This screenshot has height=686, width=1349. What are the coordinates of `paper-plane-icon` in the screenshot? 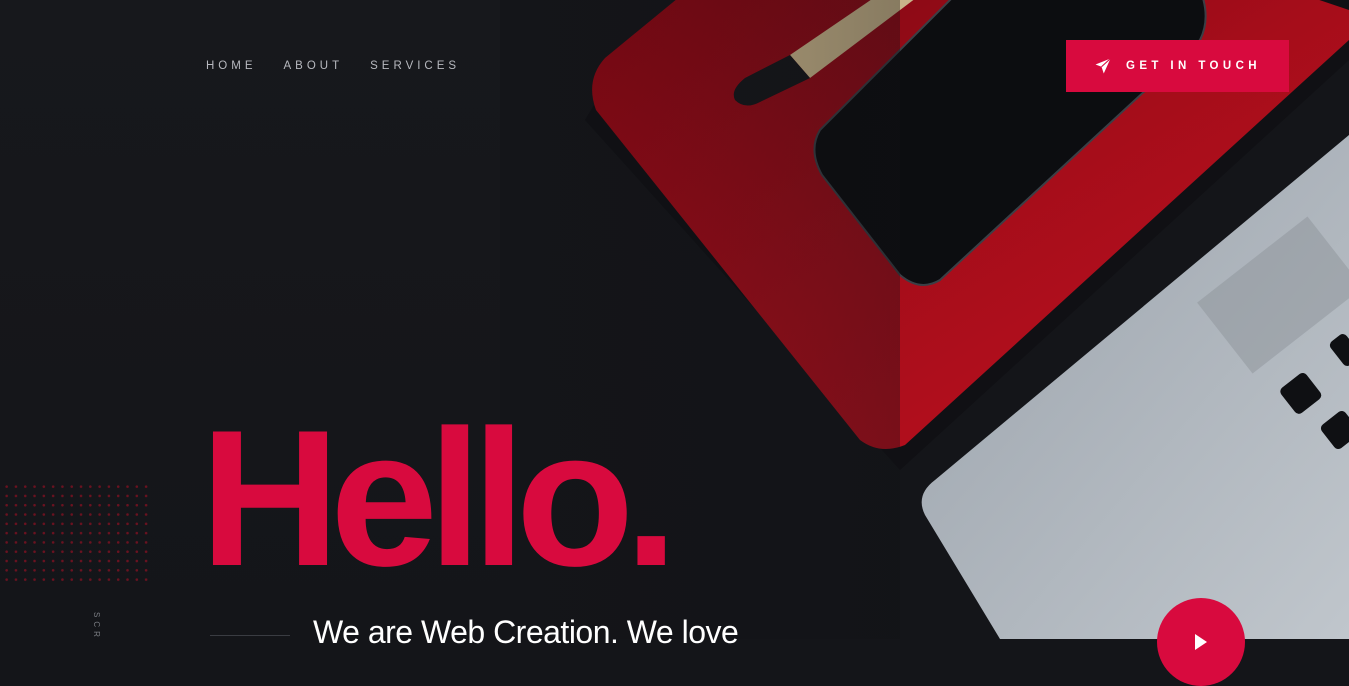 It's located at (1103, 66).